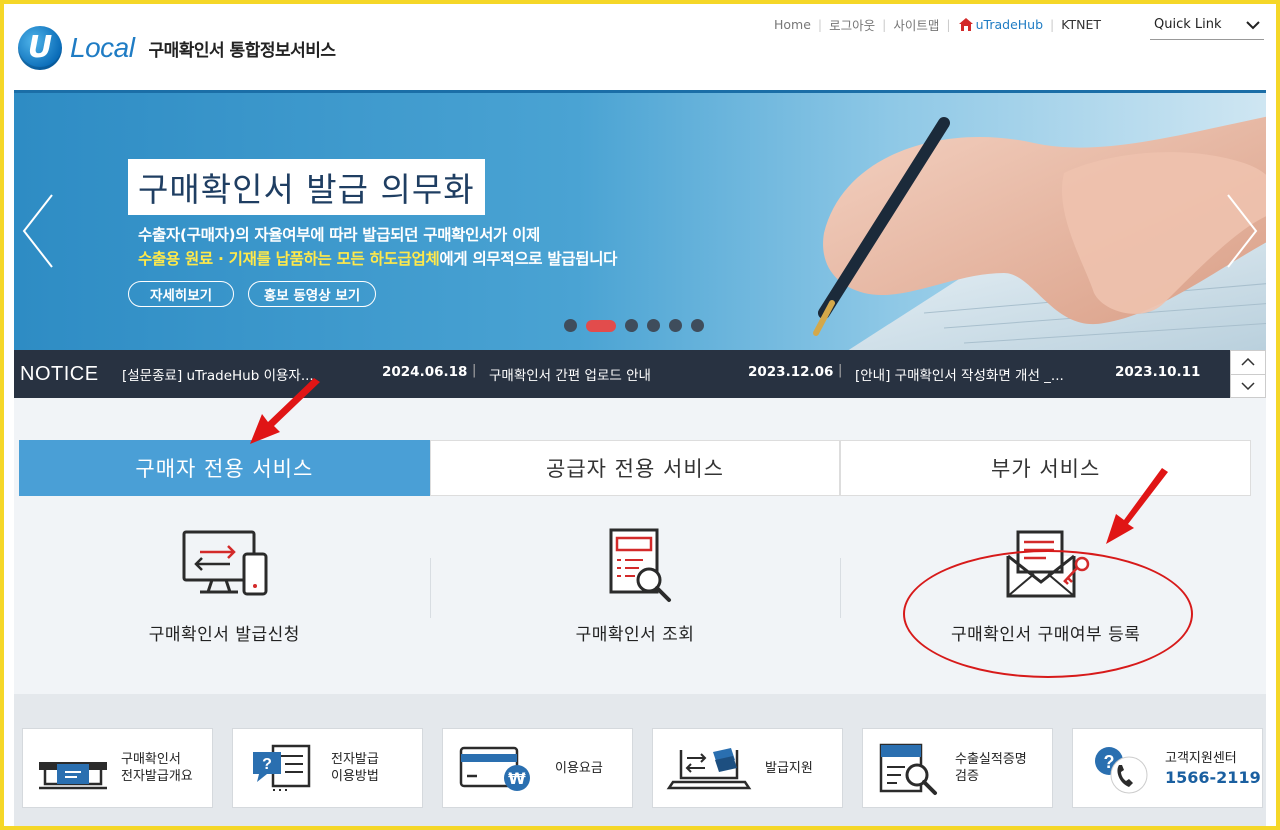 The width and height of the screenshot is (1280, 830). I want to click on slide-indicators, so click(638, 325).